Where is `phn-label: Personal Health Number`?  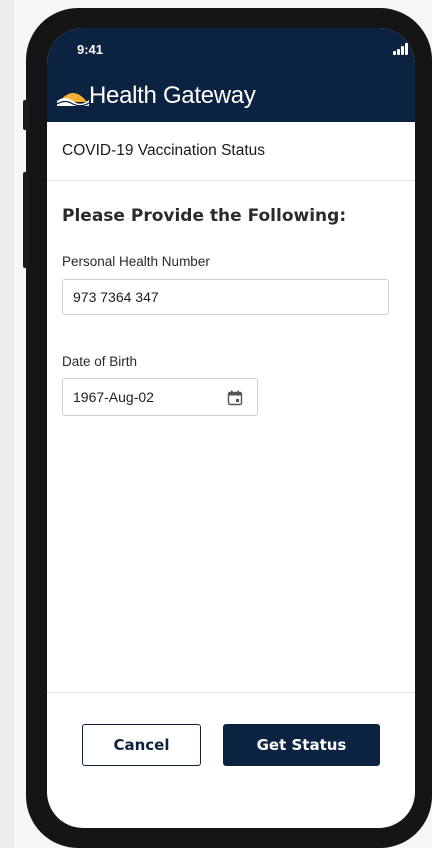
phn-label: Personal Health Number is located at coordinates (136, 261).